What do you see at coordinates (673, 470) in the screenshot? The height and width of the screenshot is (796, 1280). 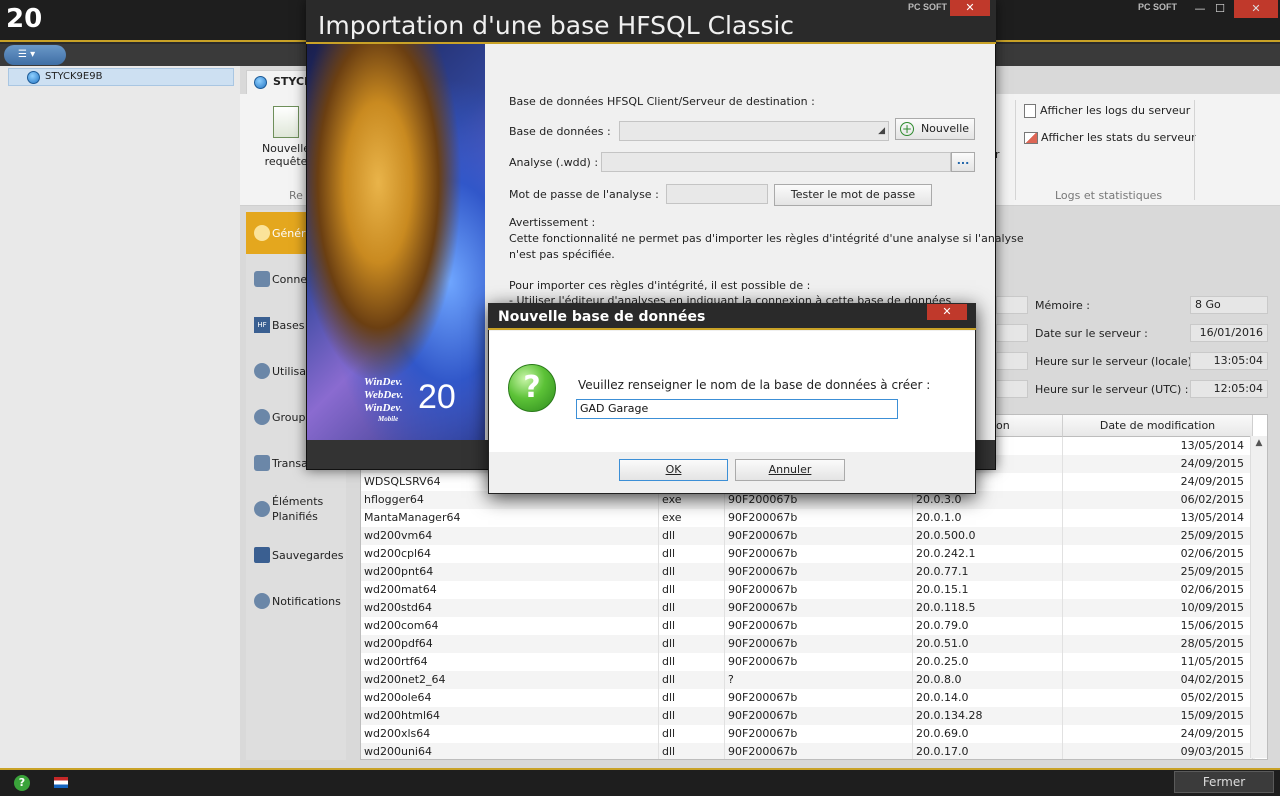 I see `ok-button: OK` at bounding box center [673, 470].